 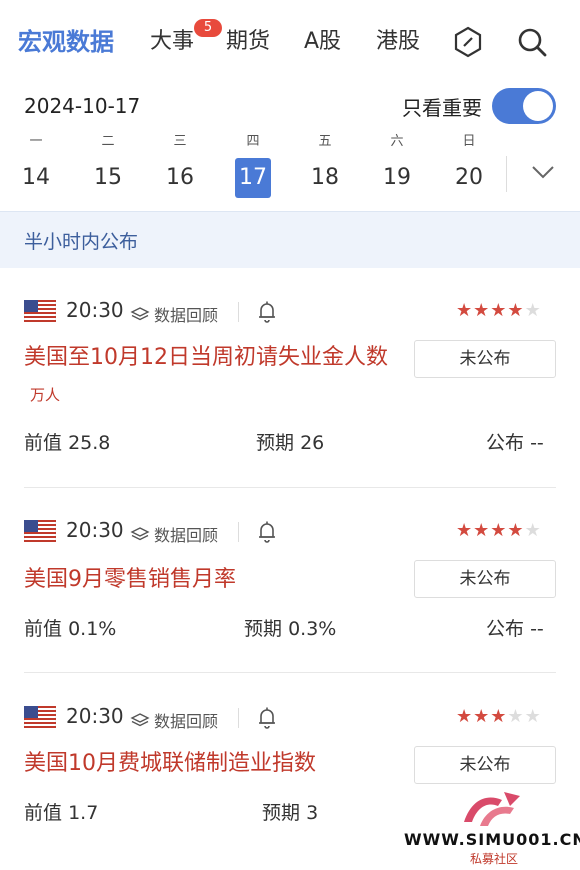 I want to click on tab-hk-shares: 港股, so click(x=398, y=42).